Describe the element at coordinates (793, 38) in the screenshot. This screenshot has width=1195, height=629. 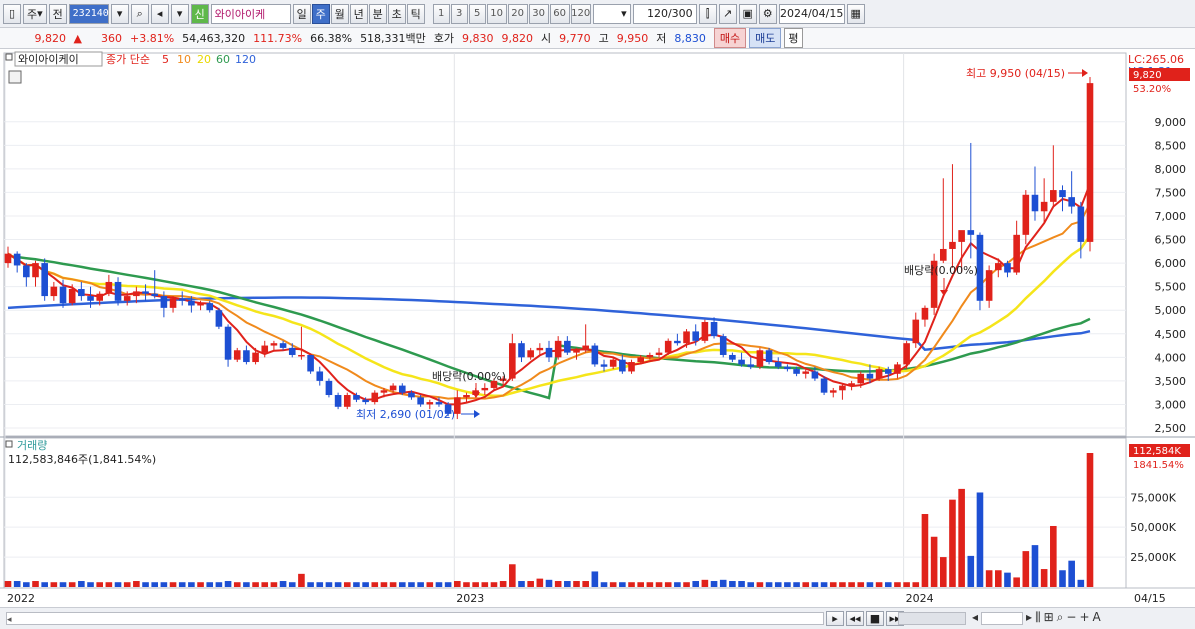
I see `average-button: 평` at that location.